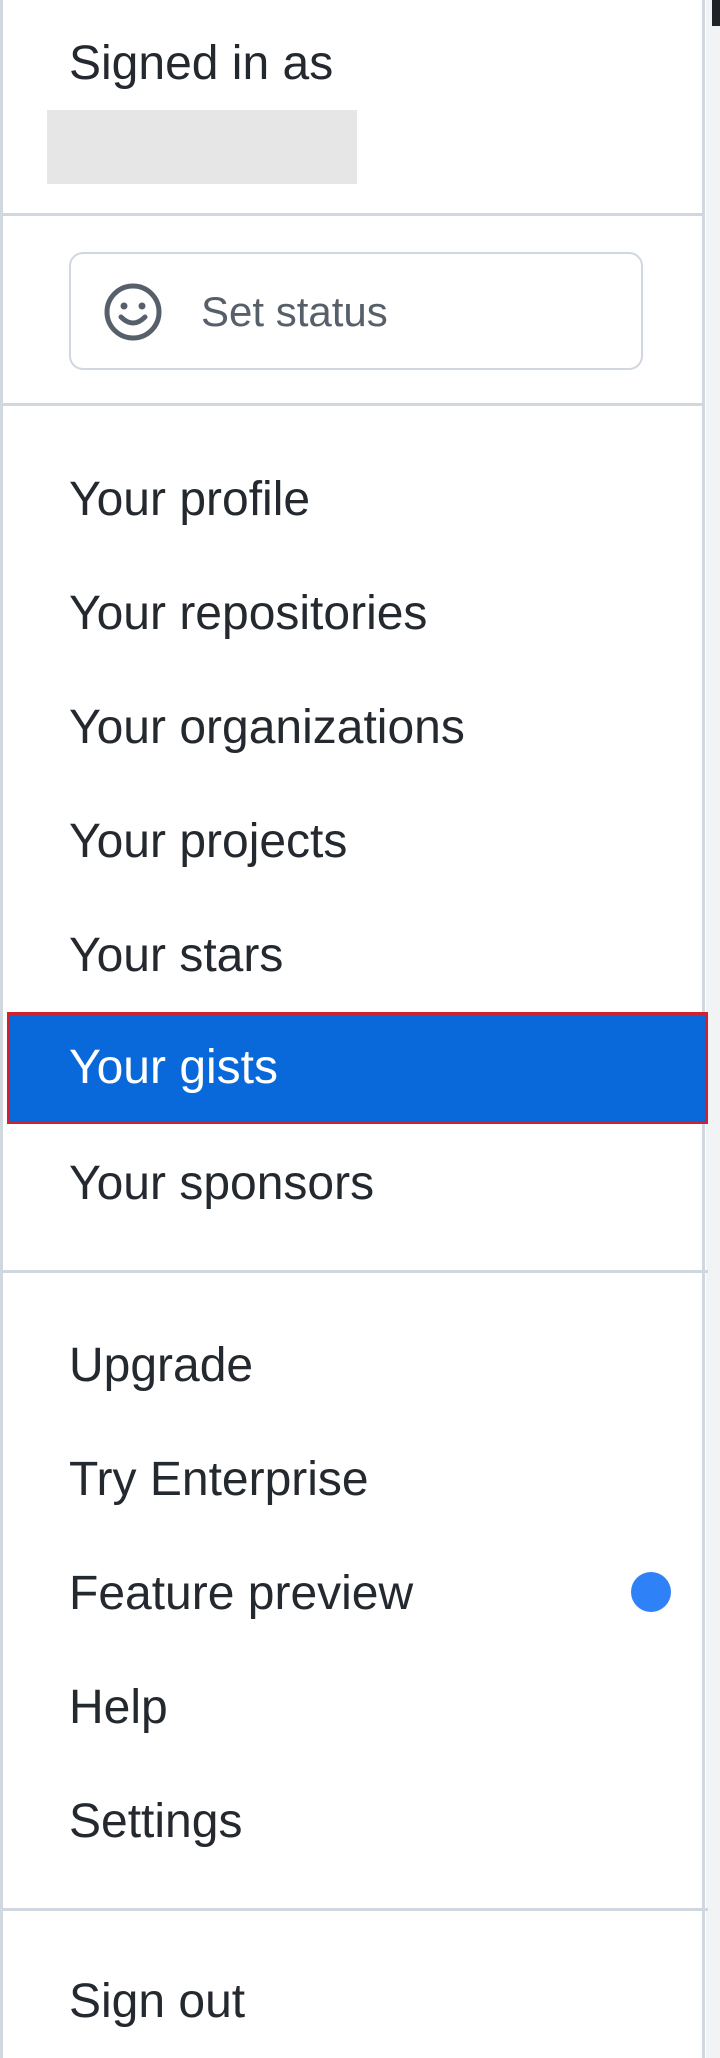 The width and height of the screenshot is (720, 2058). I want to click on smiley-icon, so click(133, 312).